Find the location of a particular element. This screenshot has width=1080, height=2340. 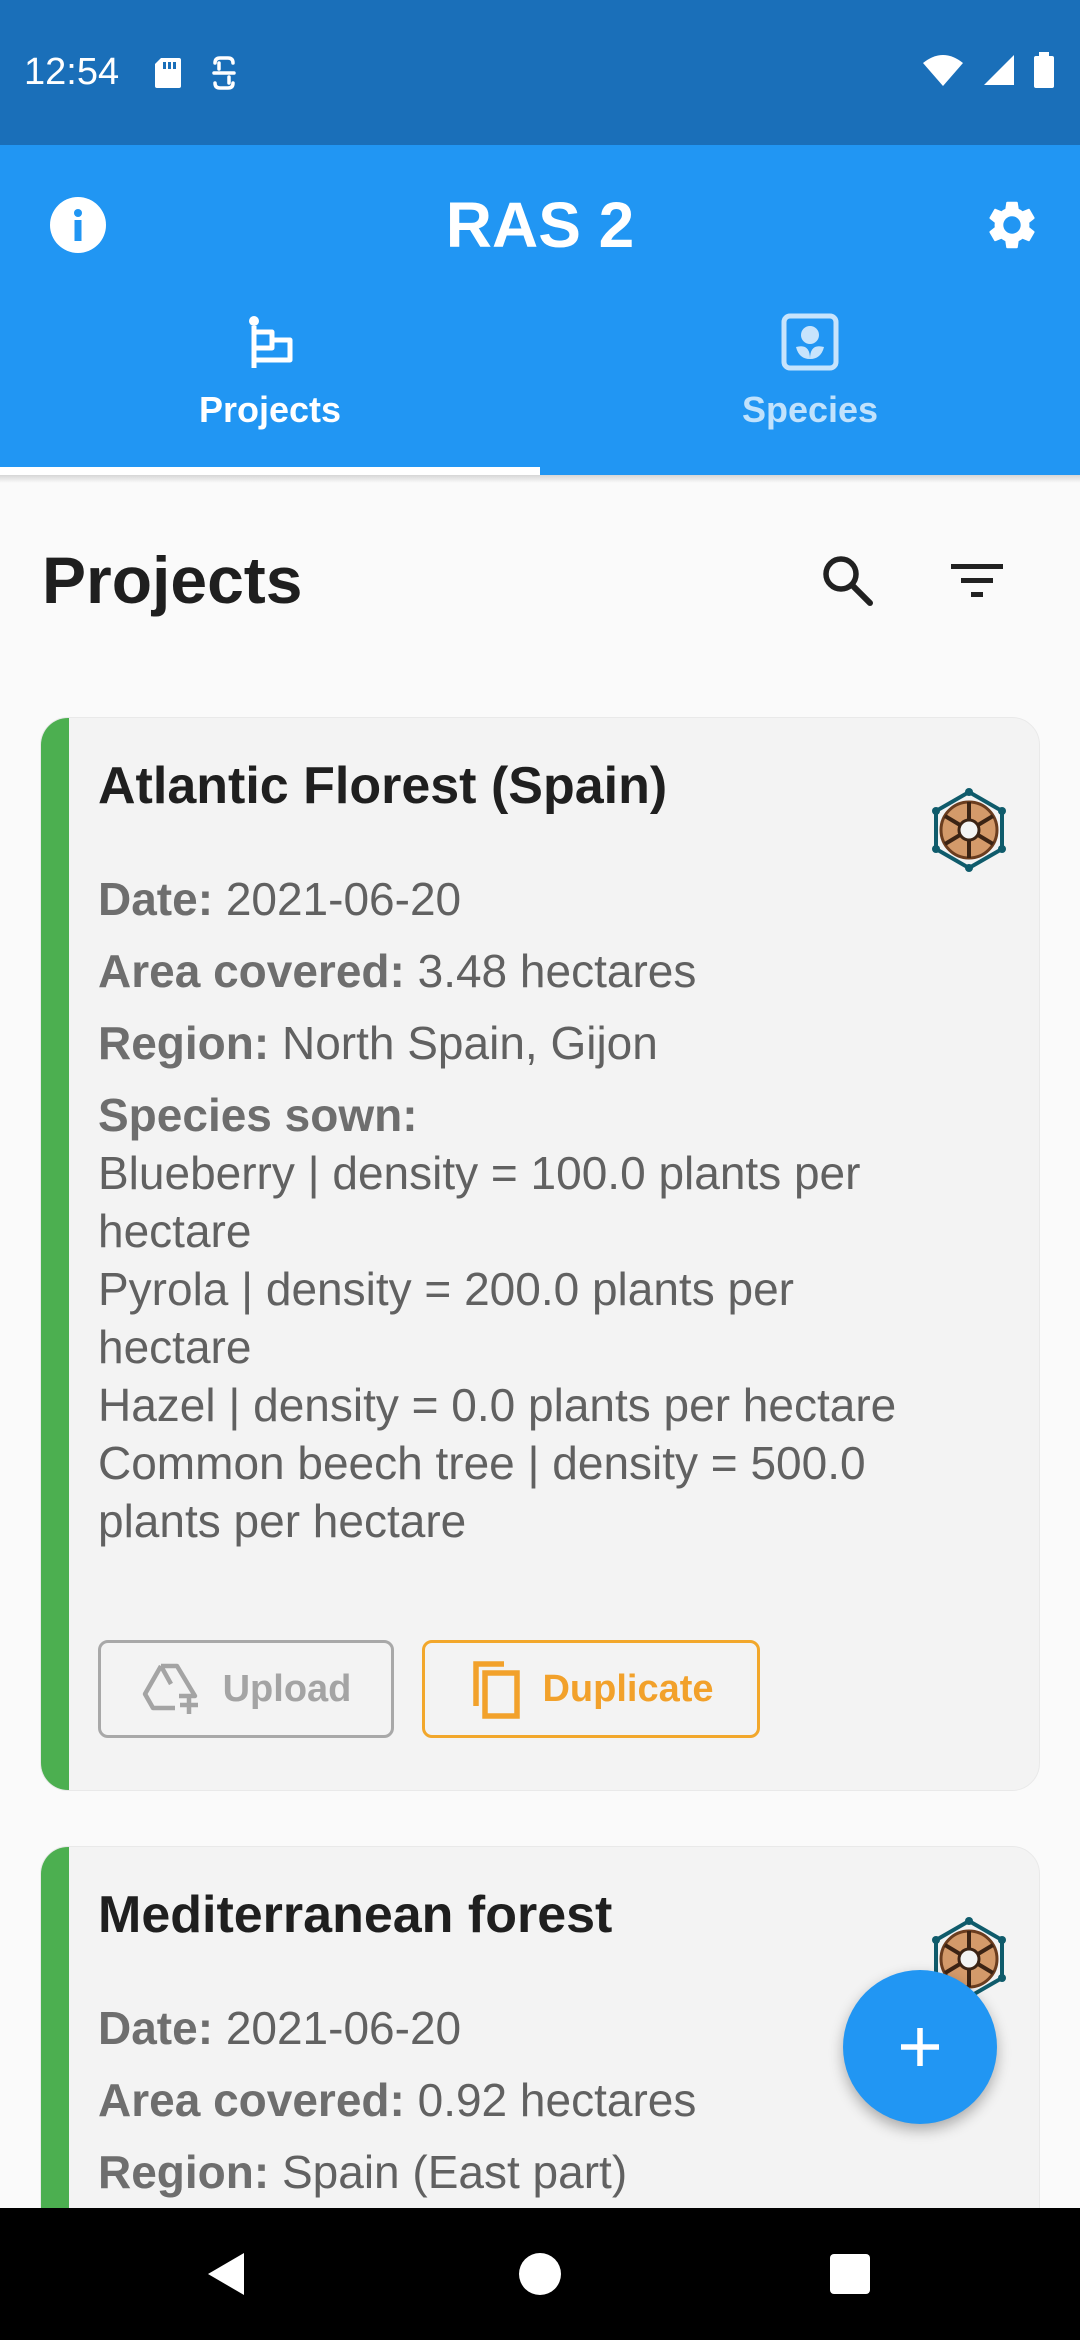

battery-icon is located at coordinates (1044, 72).